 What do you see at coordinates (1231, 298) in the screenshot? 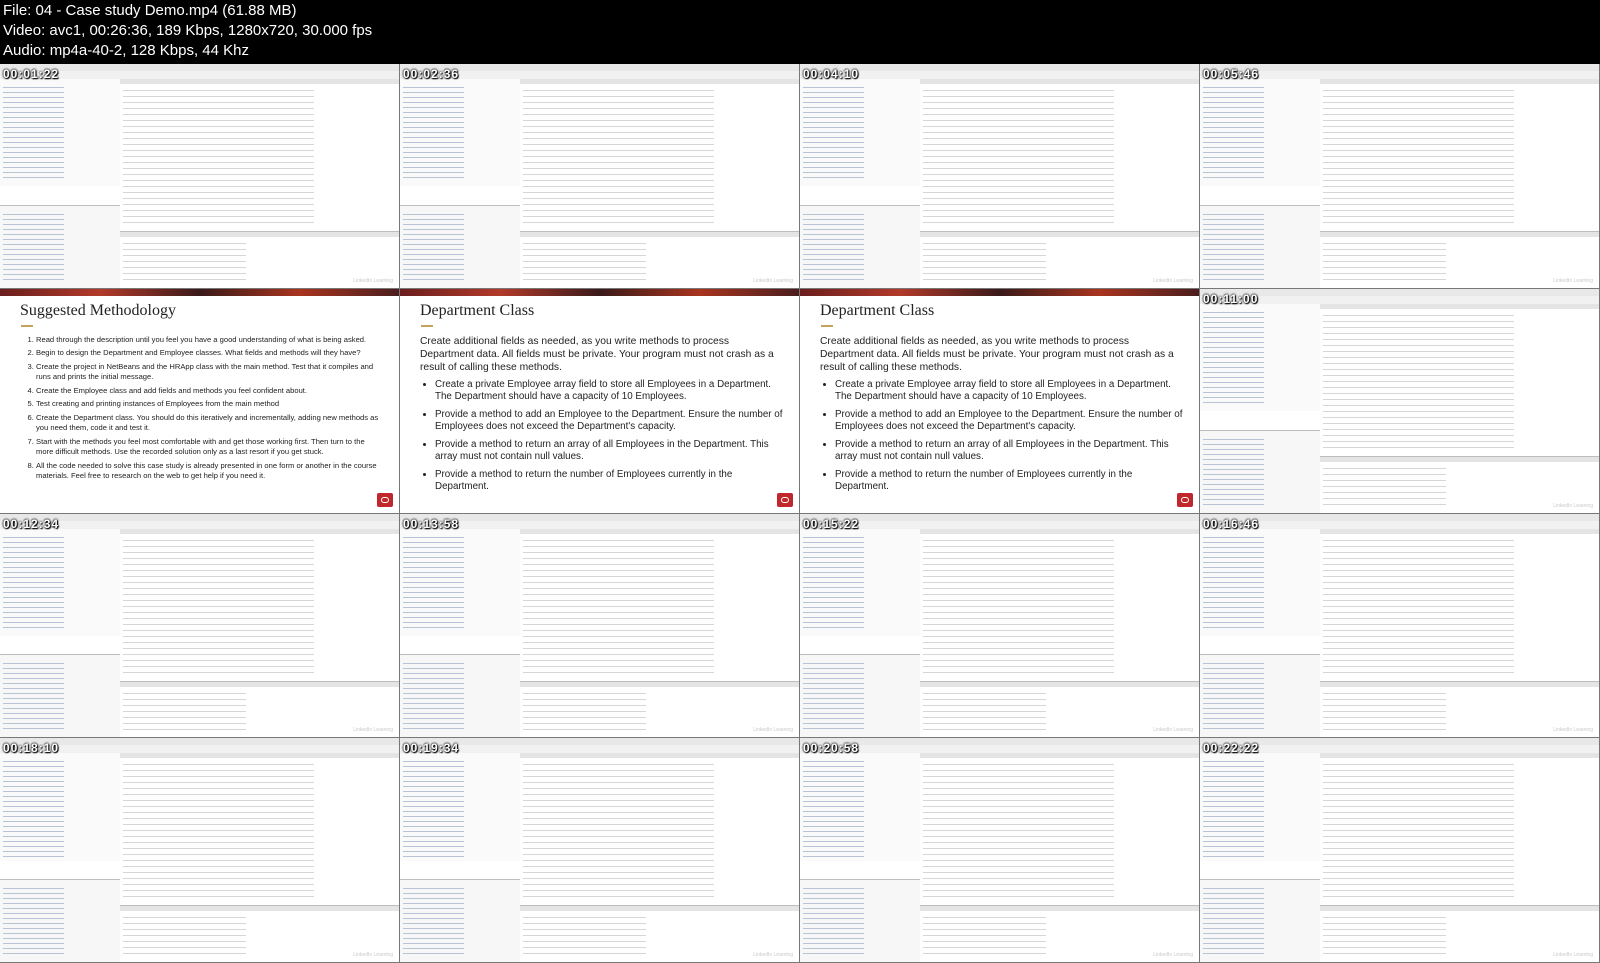
I see `thumbnail-timestamp: 00:11:00` at bounding box center [1231, 298].